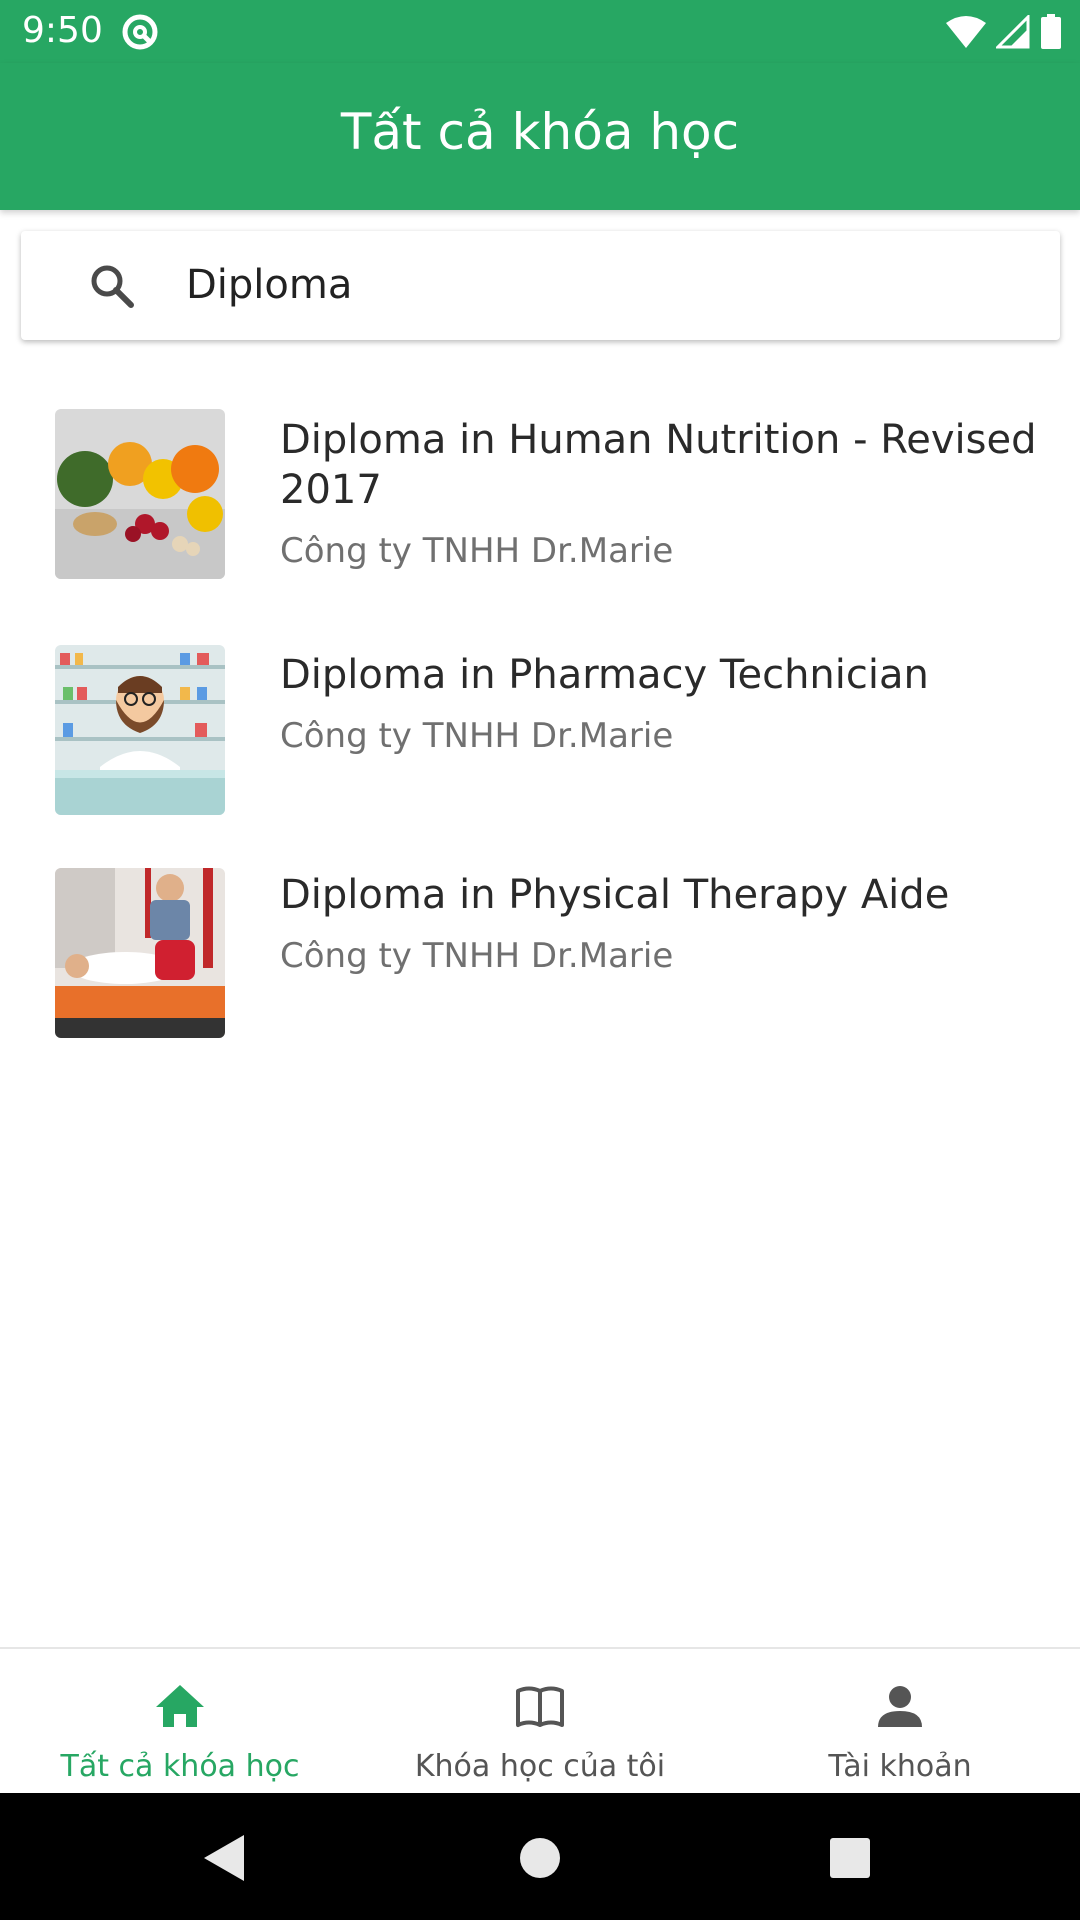 This screenshot has width=1080, height=1920. Describe the element at coordinates (615, 895) in the screenshot. I see `course-title: Diploma in Physical Therapy Aide` at that location.